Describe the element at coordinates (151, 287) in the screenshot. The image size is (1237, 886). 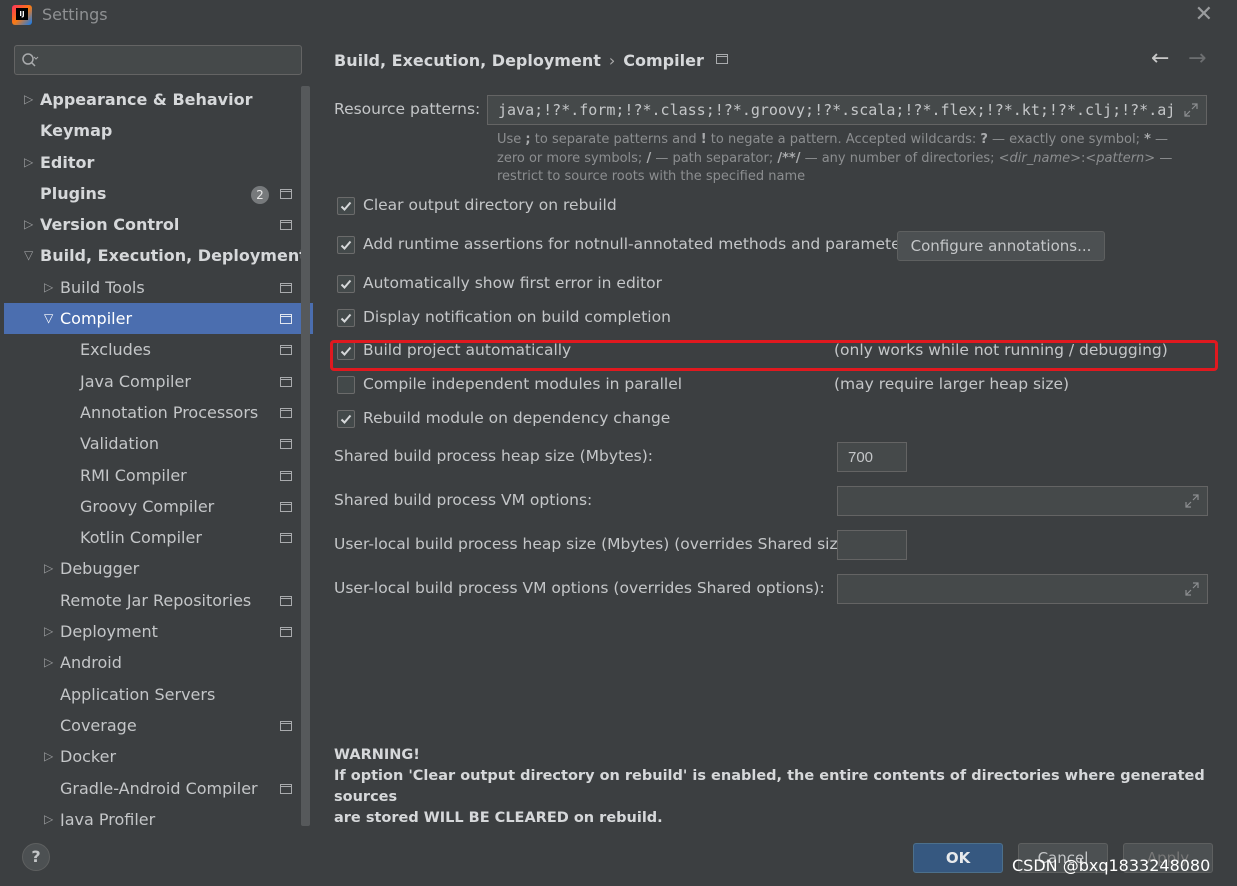
I see `sidebar-item-build-tools: ▷ Build Tools` at that location.